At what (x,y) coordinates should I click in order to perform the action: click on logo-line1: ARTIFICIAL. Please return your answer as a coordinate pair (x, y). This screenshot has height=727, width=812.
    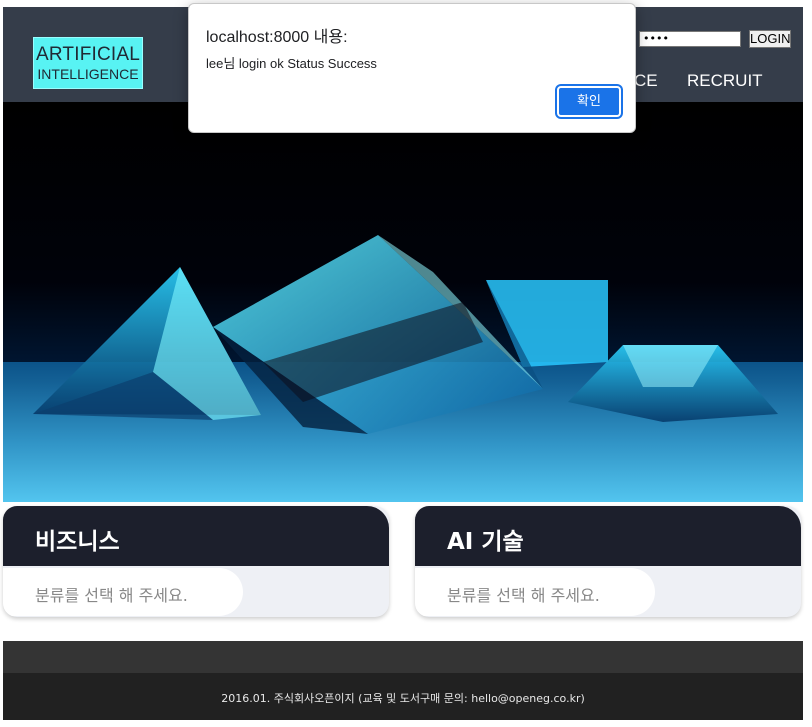
    Looking at the image, I should click on (88, 54).